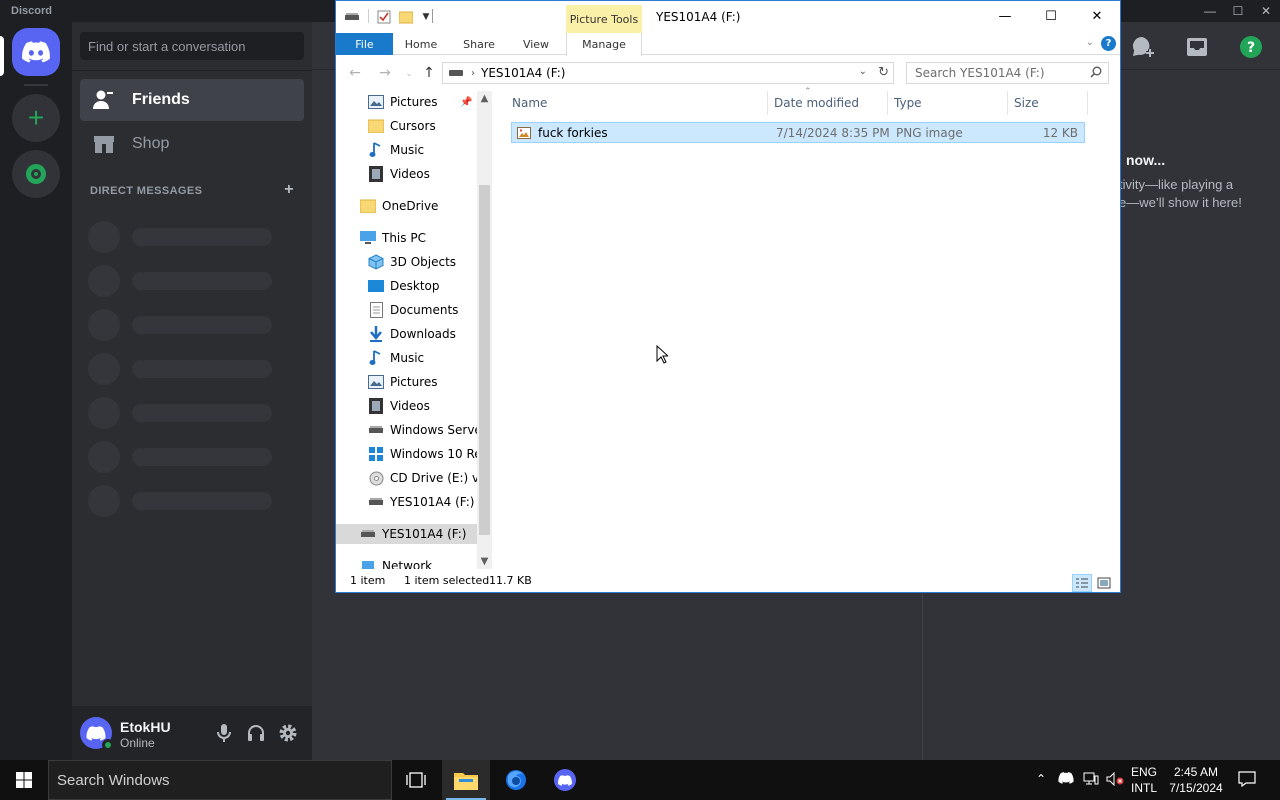 The width and height of the screenshot is (1280, 800). What do you see at coordinates (637, 103) in the screenshot?
I see `column-name: Name` at bounding box center [637, 103].